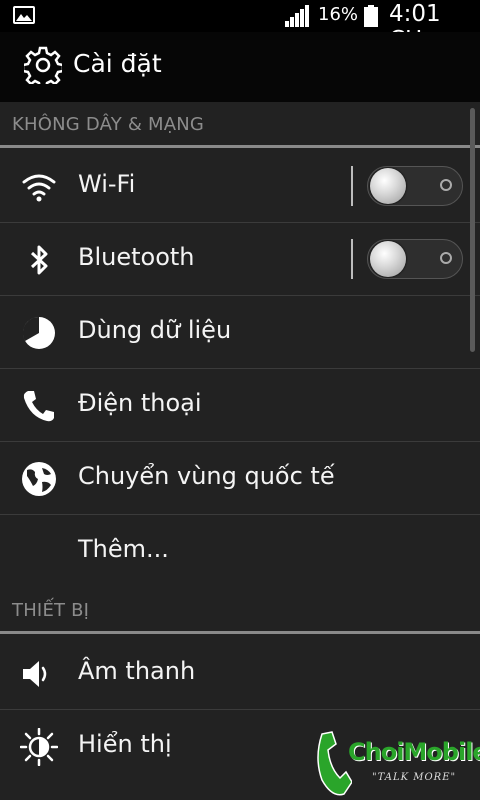  I want to click on settings-item-wifi: Wi-Fi, so click(240, 186).